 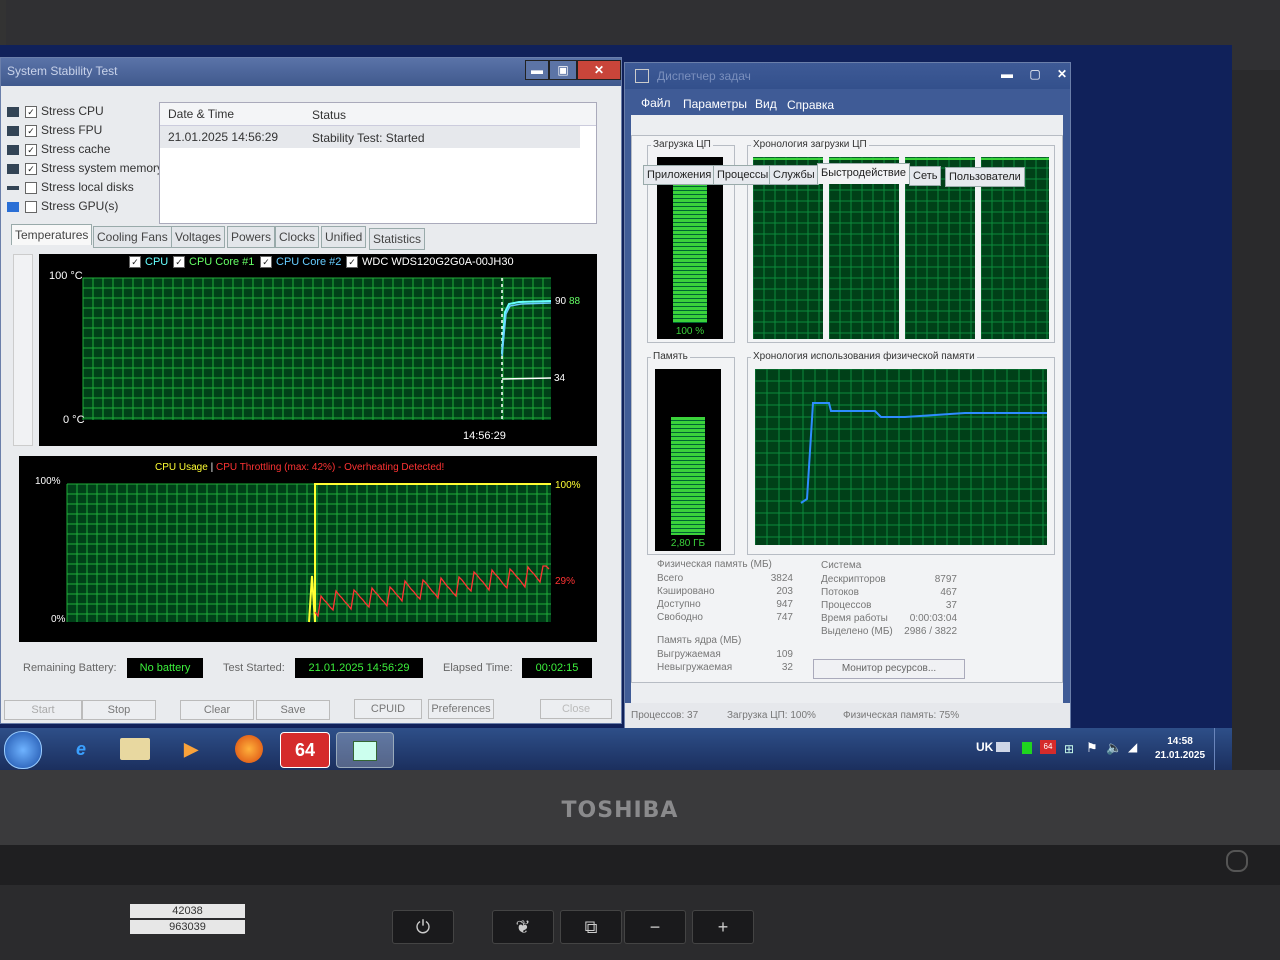 I want to click on media-player-icon: ▶, so click(x=191, y=749).